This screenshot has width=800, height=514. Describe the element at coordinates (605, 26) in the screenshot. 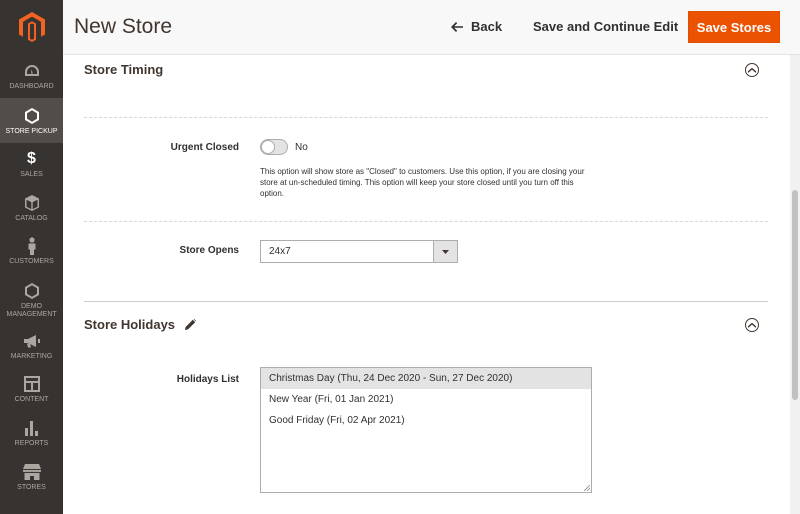

I see `save-and-continue-button: Save and Continue Edit` at that location.